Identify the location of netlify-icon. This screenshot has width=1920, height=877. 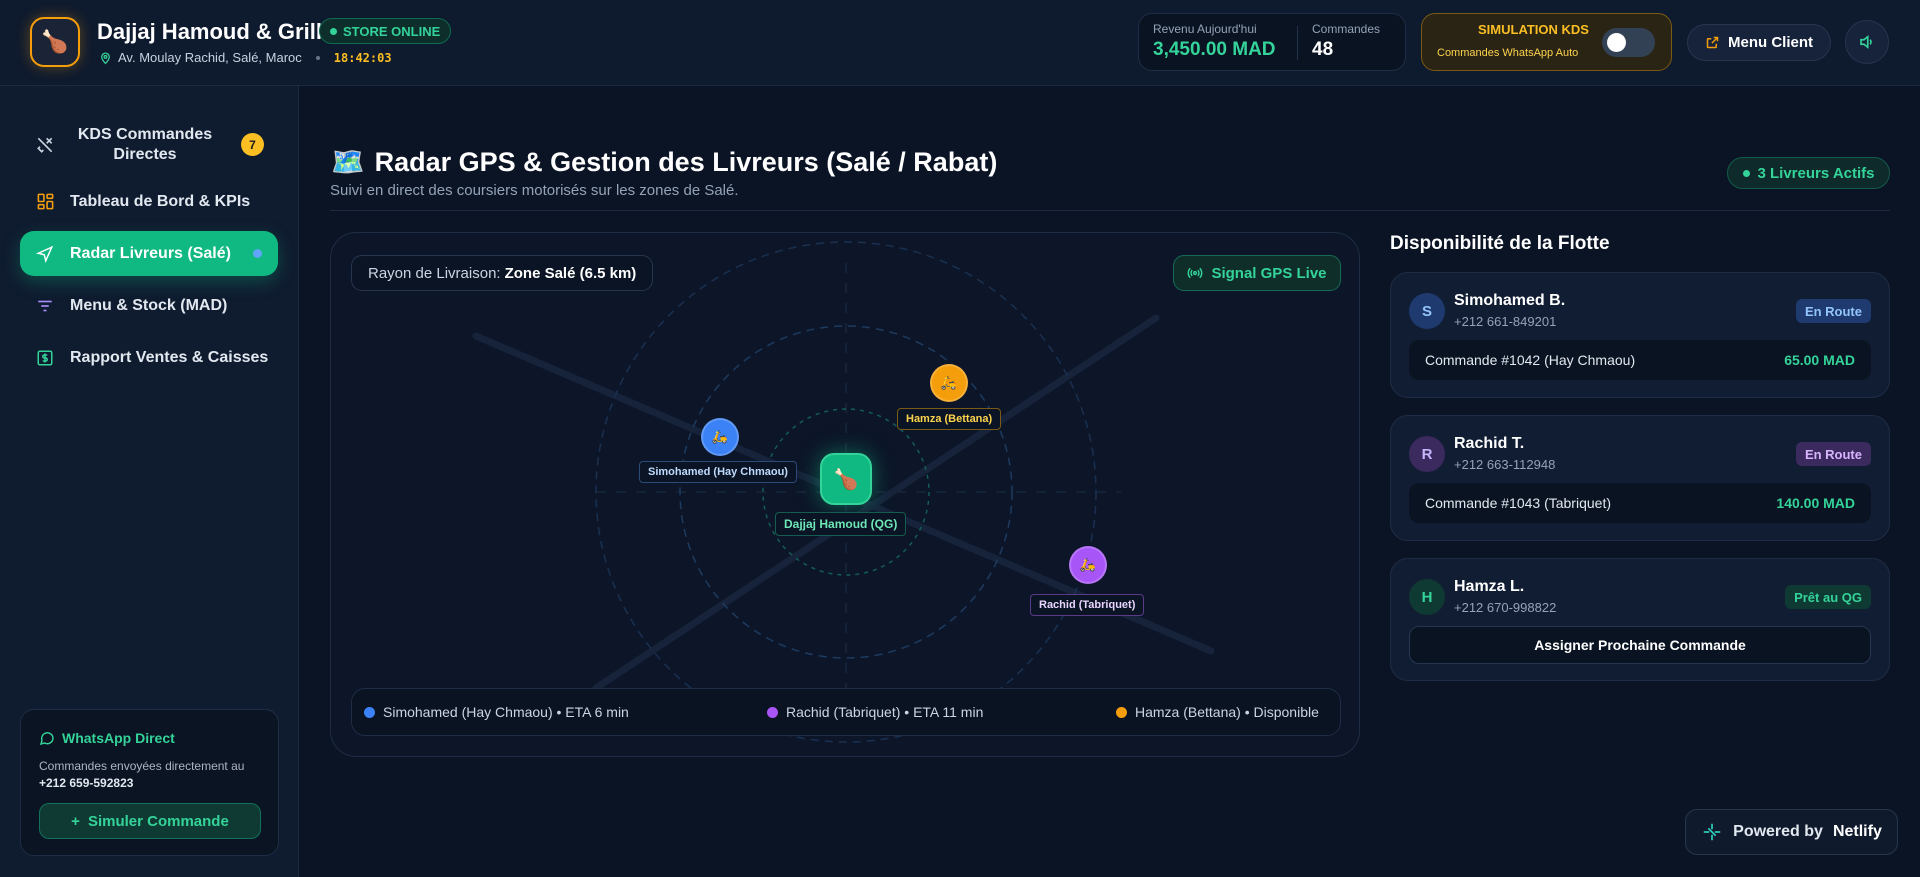
(1712, 832).